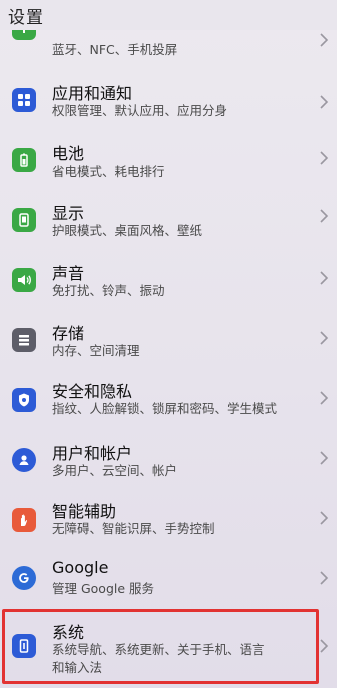 The height and width of the screenshot is (688, 337). I want to click on settings-item-sub: 系统导航、系统更新、关于手机、语言, so click(158, 649).